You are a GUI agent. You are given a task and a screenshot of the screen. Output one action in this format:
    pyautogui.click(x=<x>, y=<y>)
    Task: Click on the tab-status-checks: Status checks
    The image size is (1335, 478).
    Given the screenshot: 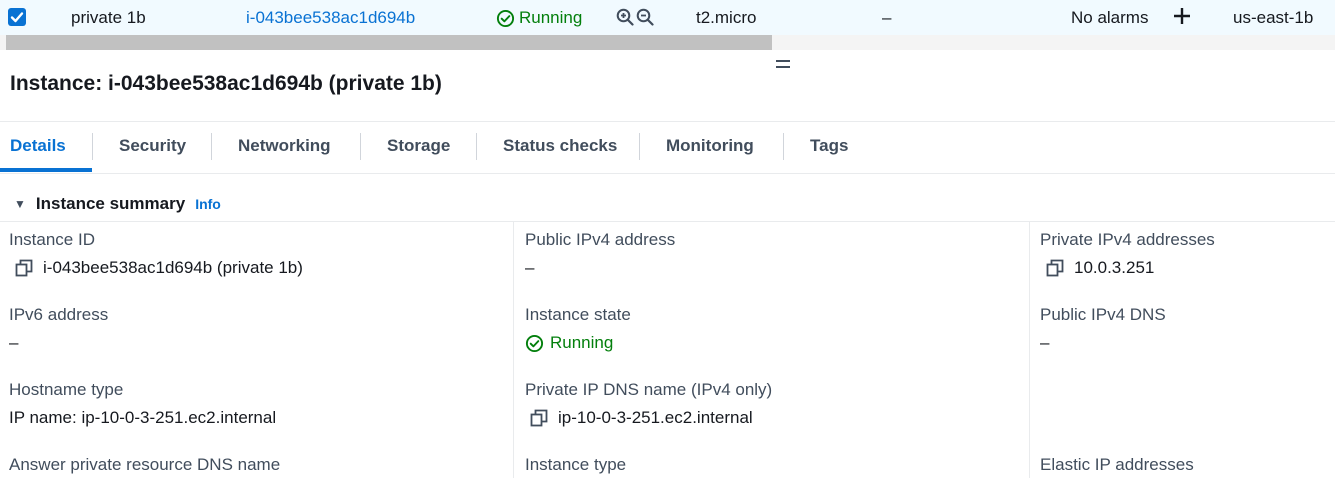 What is the action you would take?
    pyautogui.click(x=560, y=146)
    